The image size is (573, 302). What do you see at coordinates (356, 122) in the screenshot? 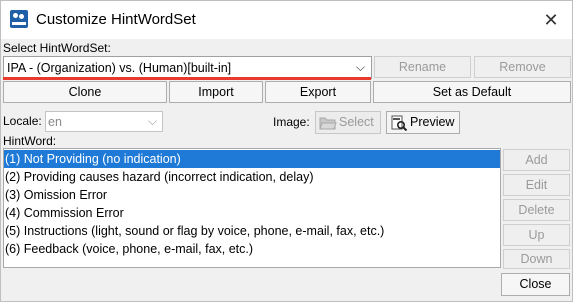
I see `select-image-label: Select` at bounding box center [356, 122].